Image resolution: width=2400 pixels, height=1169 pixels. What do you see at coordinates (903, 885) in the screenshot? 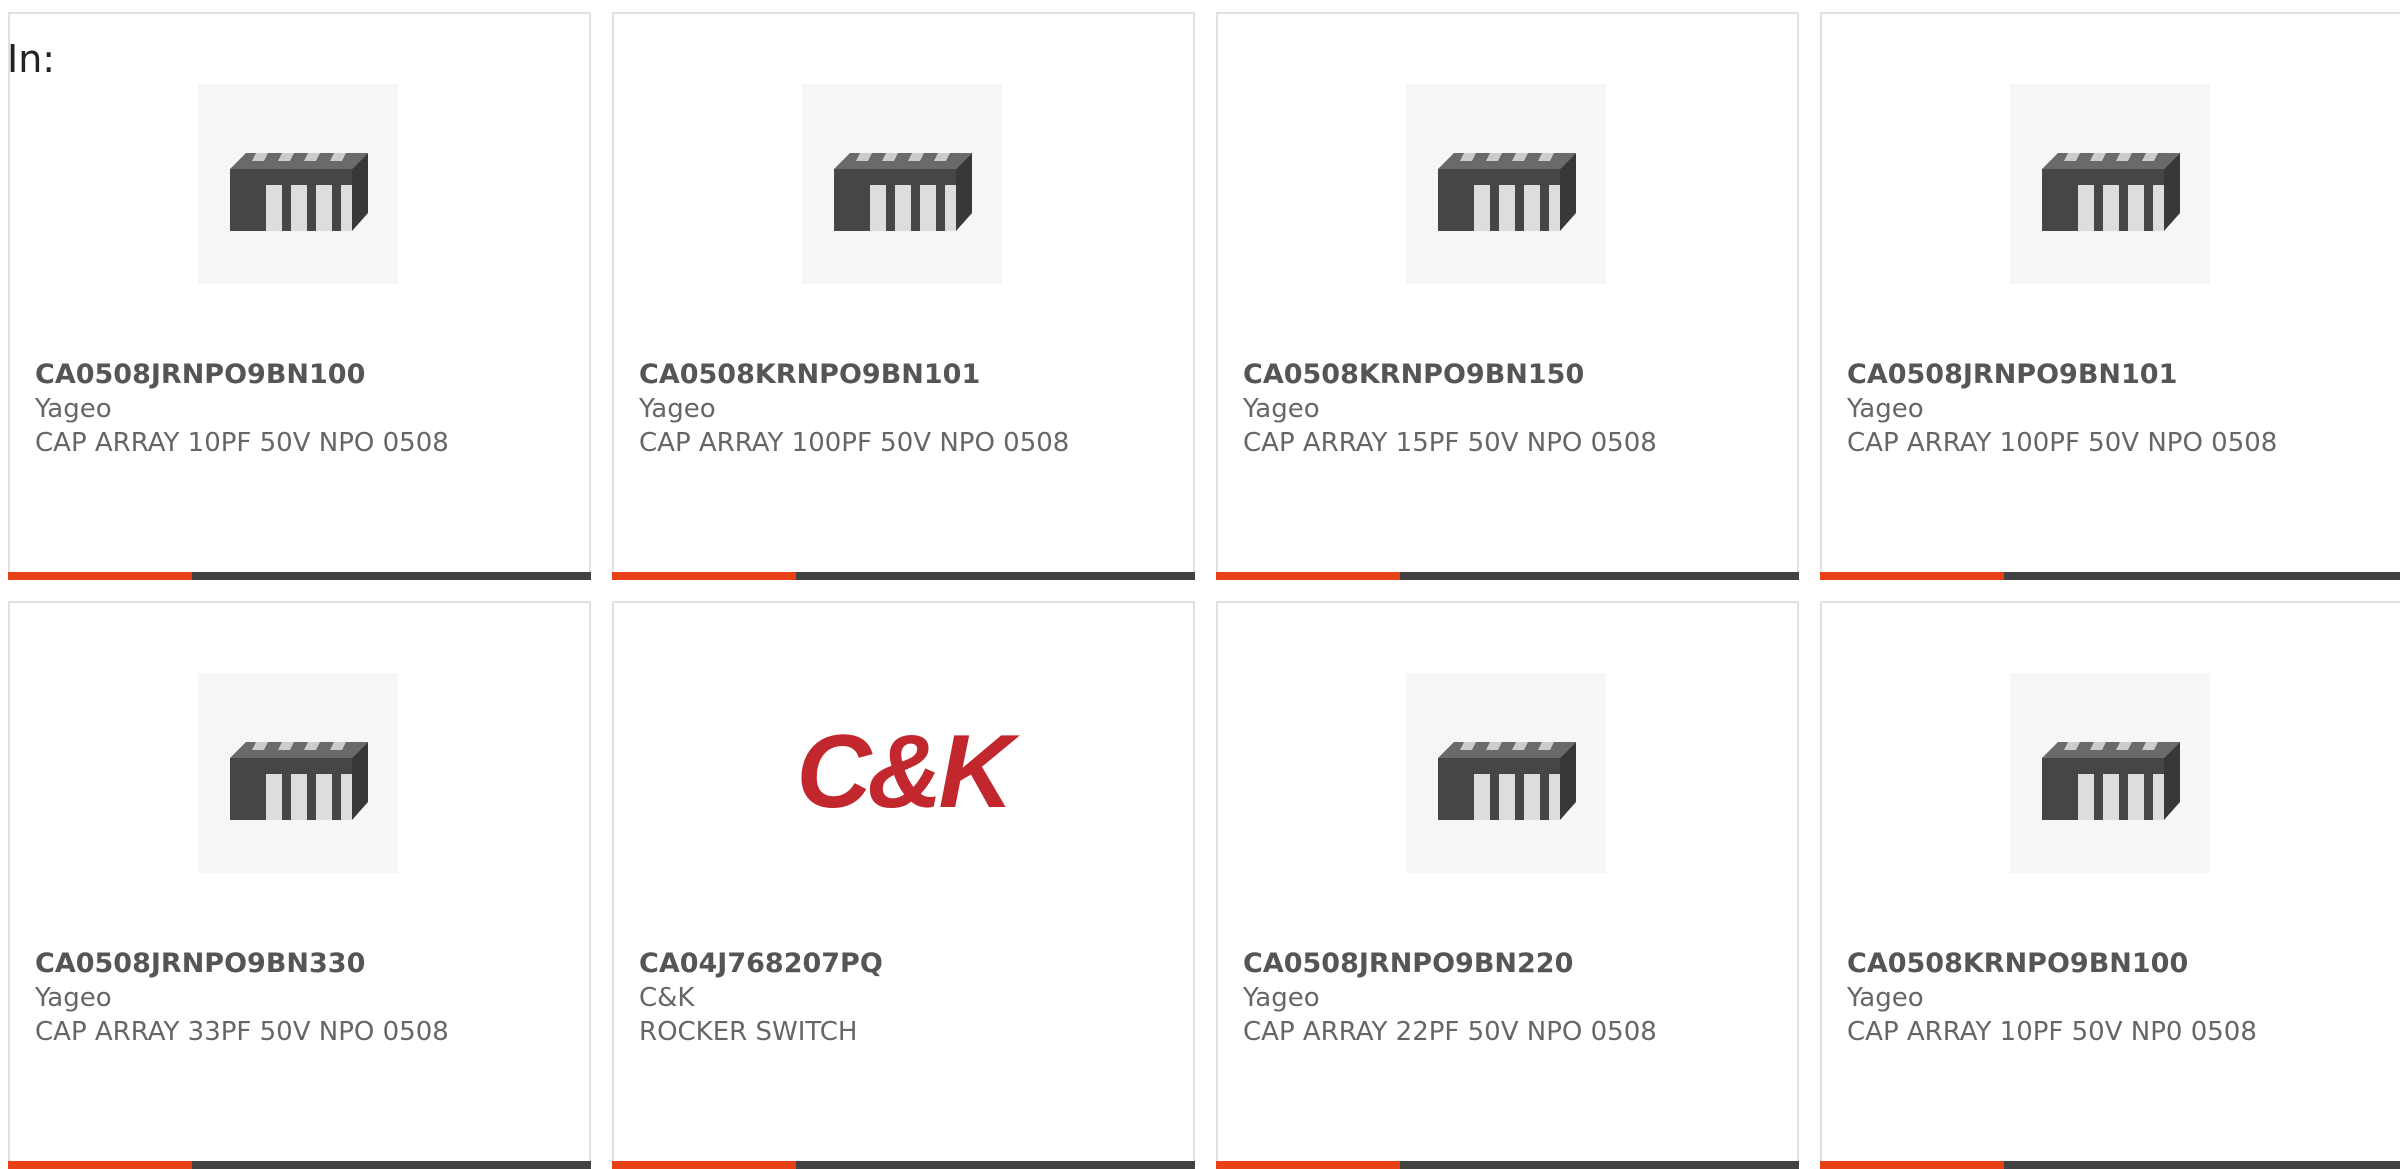
I see `product-card: C&K CA04J768207PQ C&K ROCKER SWITCH` at bounding box center [903, 885].